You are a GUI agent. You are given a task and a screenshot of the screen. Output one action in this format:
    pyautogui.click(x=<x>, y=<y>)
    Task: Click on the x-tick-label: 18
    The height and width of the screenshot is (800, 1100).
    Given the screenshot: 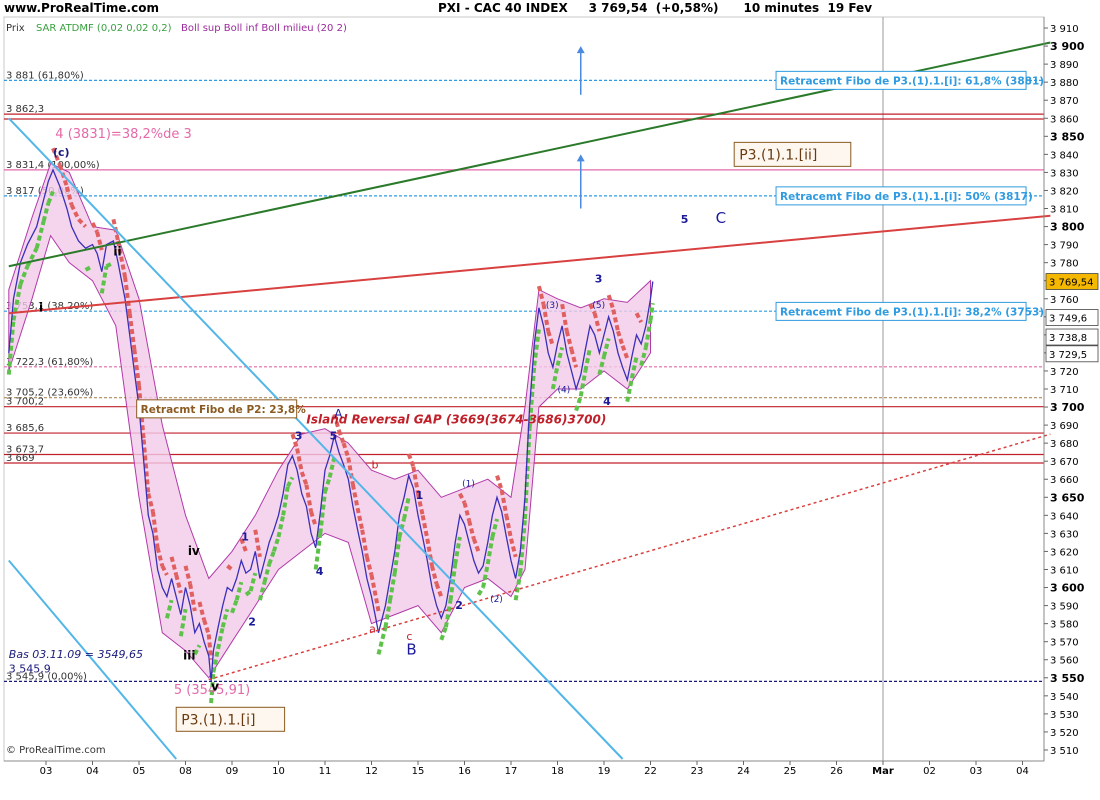 What is the action you would take?
    pyautogui.click(x=557, y=771)
    